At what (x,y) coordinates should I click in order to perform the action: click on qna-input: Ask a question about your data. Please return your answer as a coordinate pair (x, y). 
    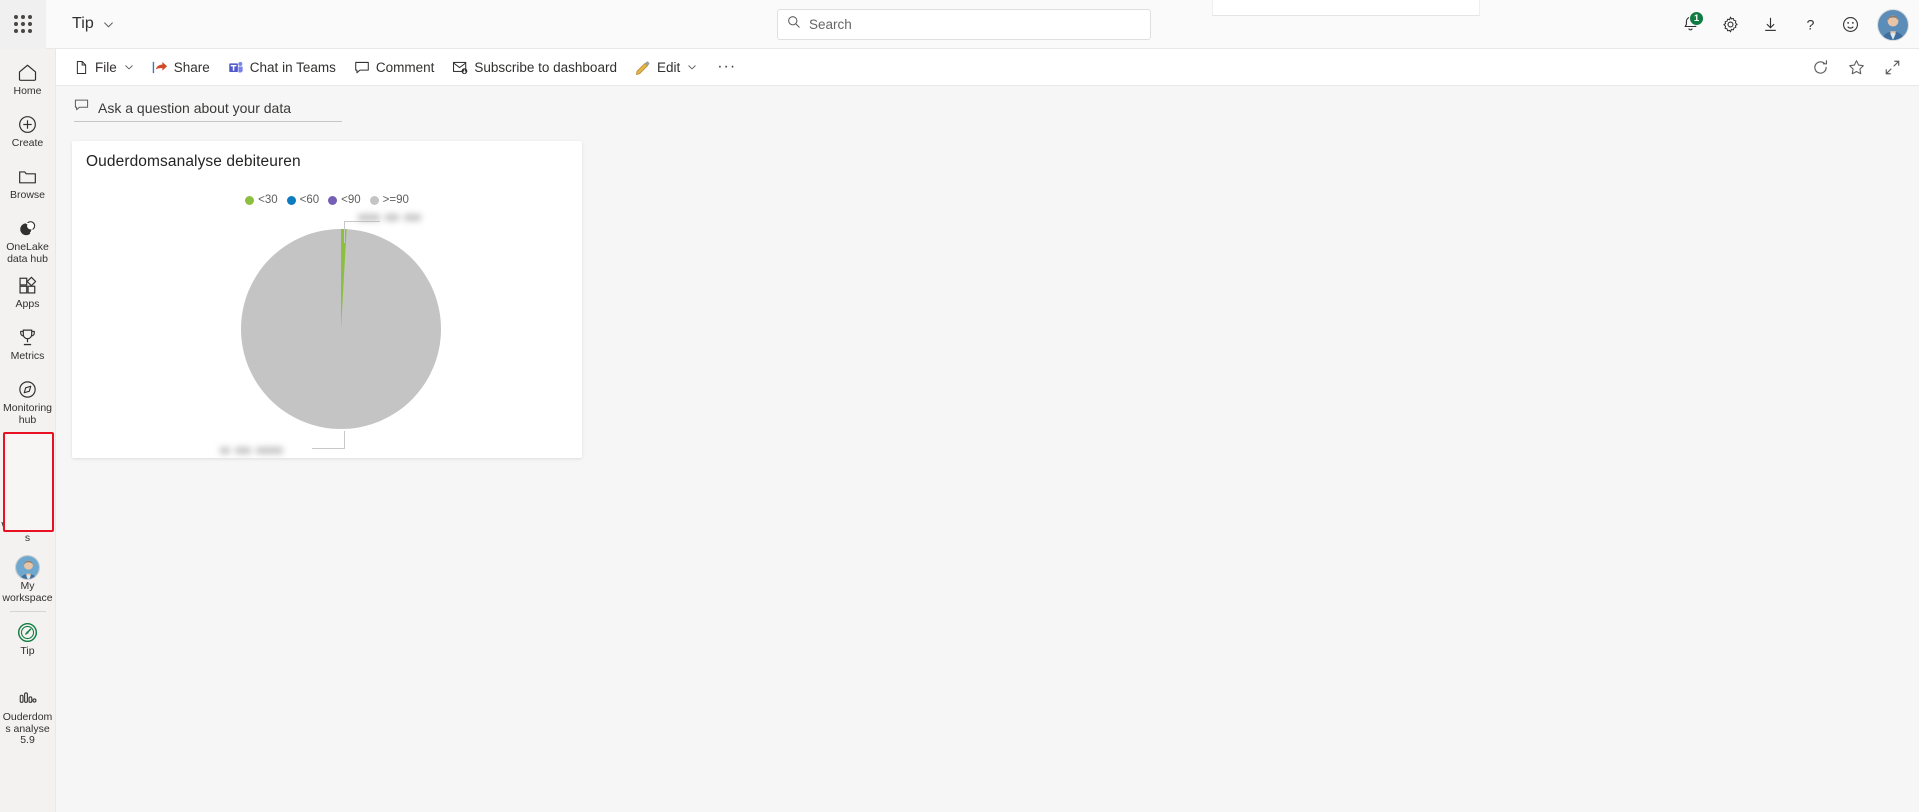
    Looking at the image, I should click on (208, 108).